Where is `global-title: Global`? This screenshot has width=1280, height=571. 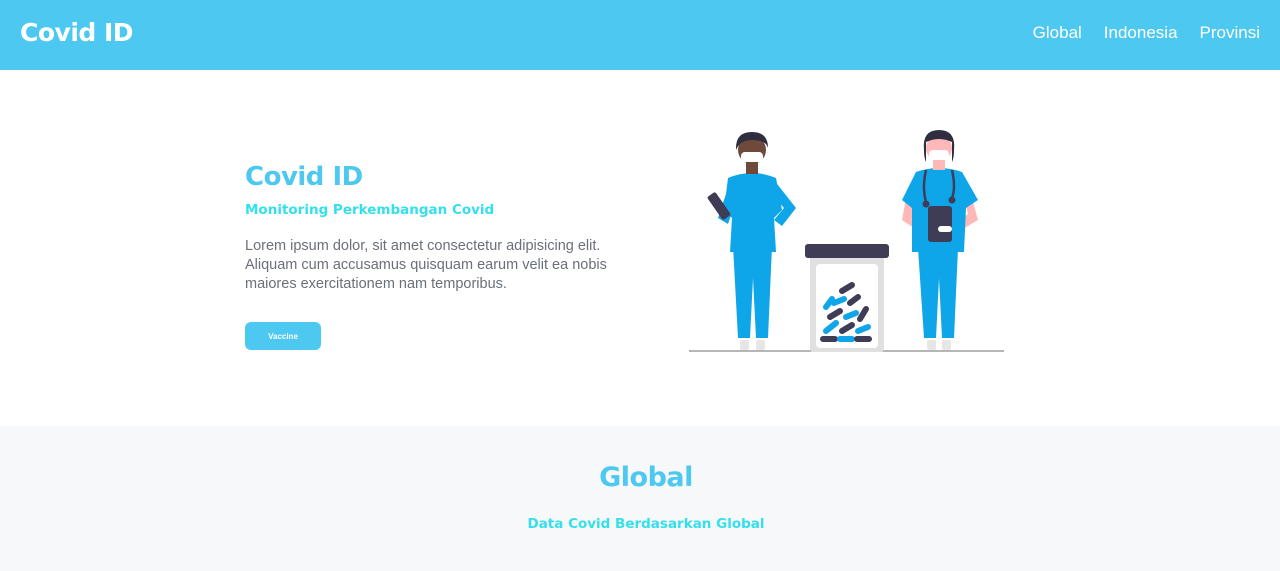
global-title: Global is located at coordinates (646, 477).